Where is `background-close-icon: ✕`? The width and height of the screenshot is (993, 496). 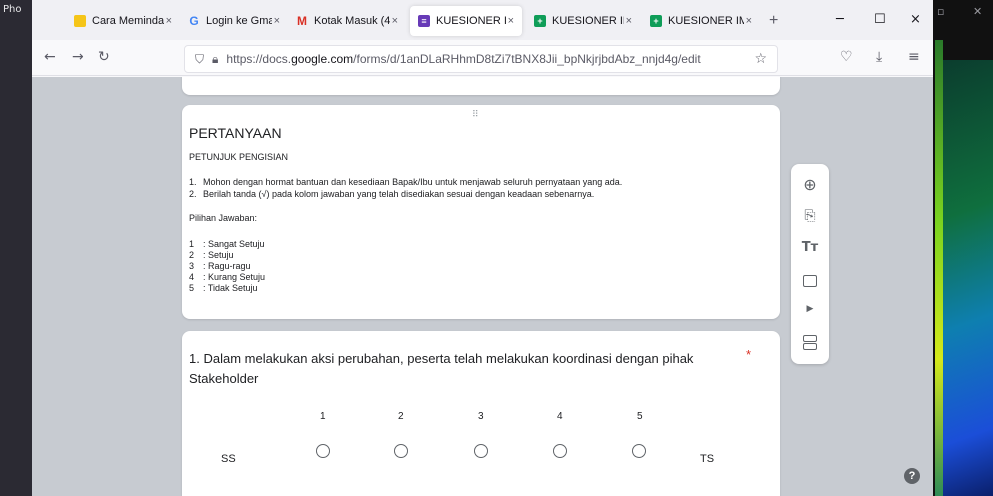
background-close-icon: ✕ is located at coordinates (977, 11).